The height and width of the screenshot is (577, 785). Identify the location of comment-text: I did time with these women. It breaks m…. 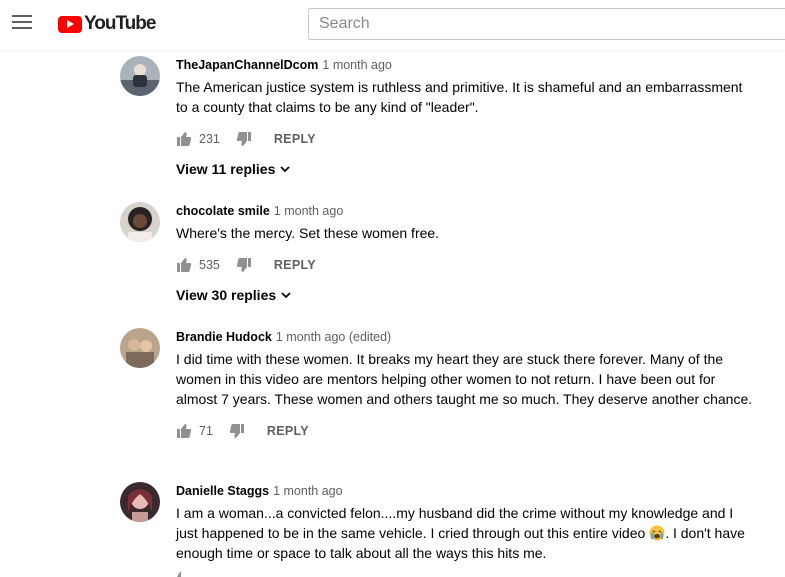
(464, 379).